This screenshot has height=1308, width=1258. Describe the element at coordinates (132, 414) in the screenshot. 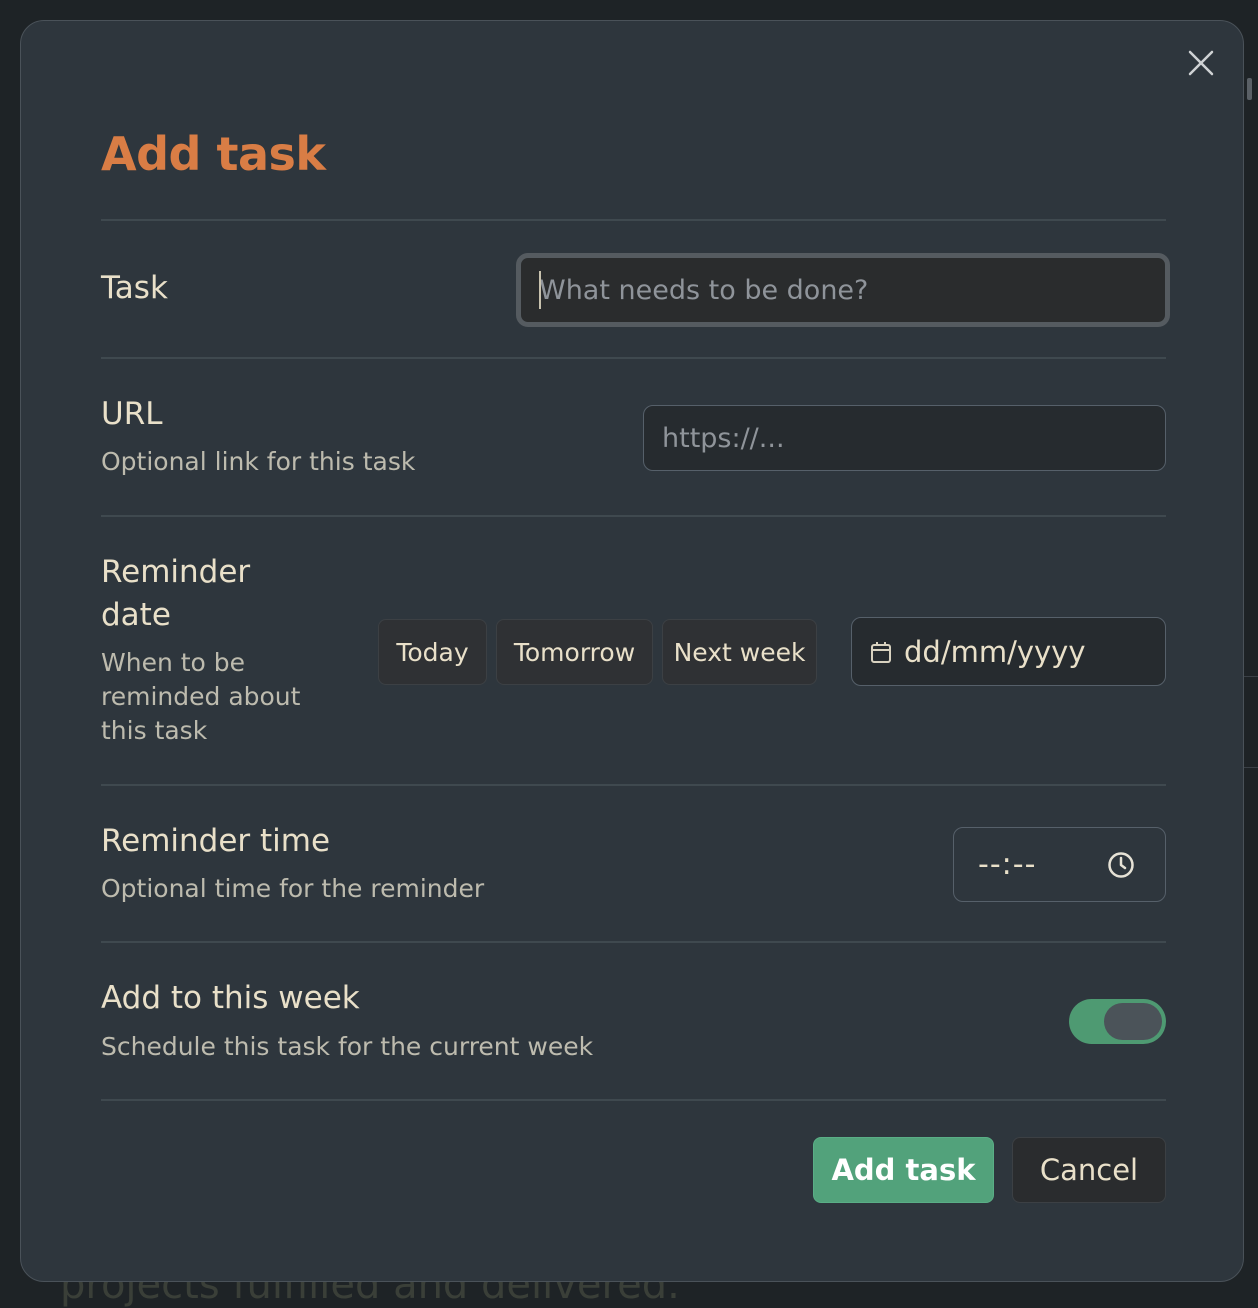

I see `url-label: URL` at that location.